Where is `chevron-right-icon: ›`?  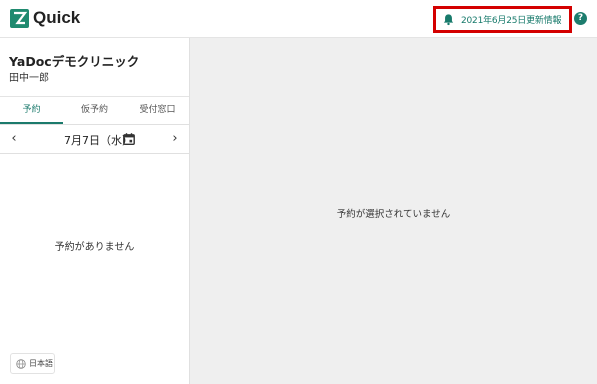
chevron-right-icon: › is located at coordinates (175, 139).